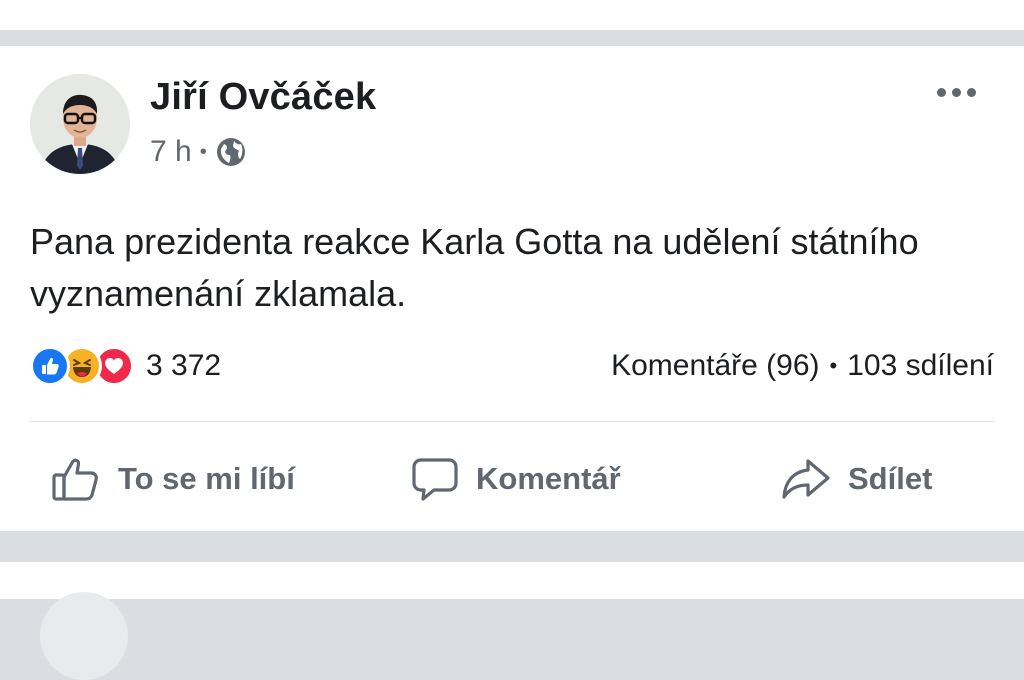 This screenshot has height=680, width=1024. What do you see at coordinates (715, 366) in the screenshot?
I see `comments-count-link: Komentáře (96)` at bounding box center [715, 366].